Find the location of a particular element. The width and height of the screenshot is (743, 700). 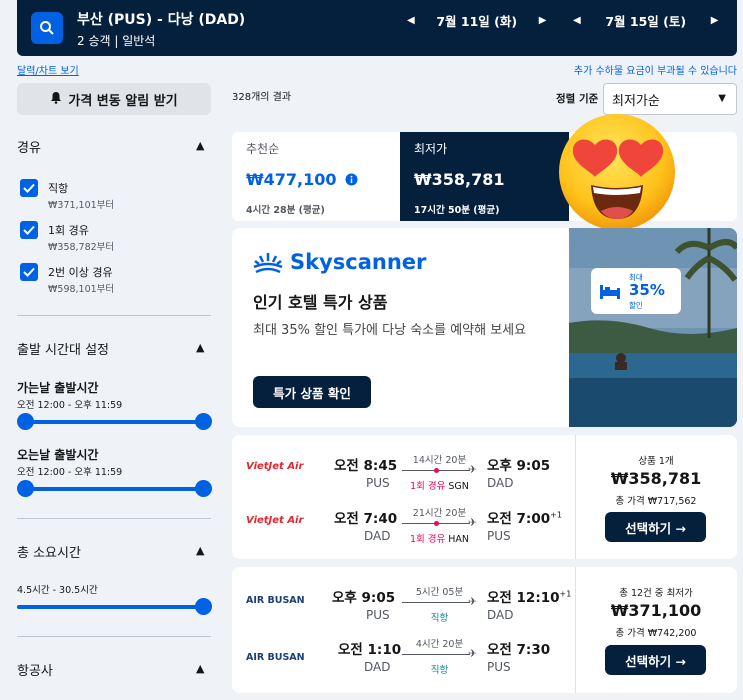

departure-time-title: 출발 시간대 설정 is located at coordinates (63, 348).